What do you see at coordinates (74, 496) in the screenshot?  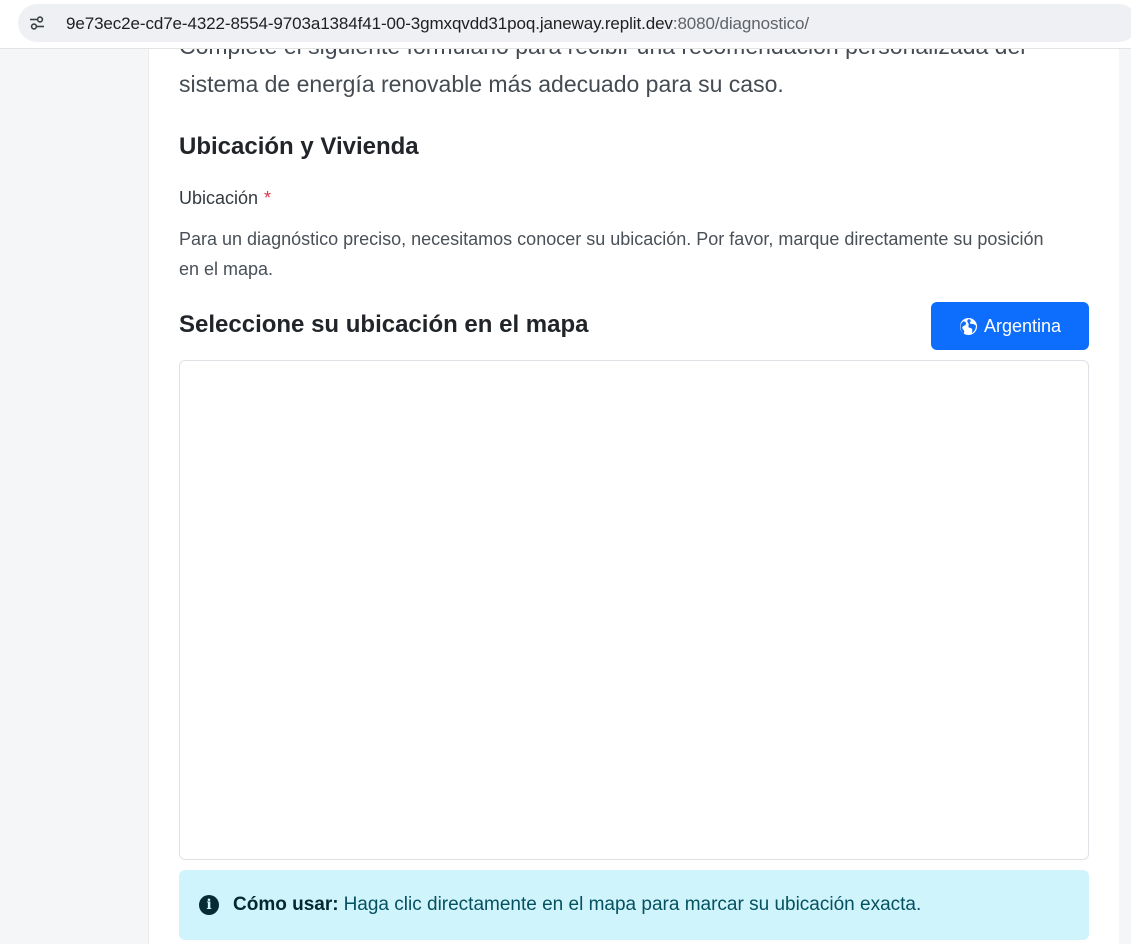 I see `page-background-left` at bounding box center [74, 496].